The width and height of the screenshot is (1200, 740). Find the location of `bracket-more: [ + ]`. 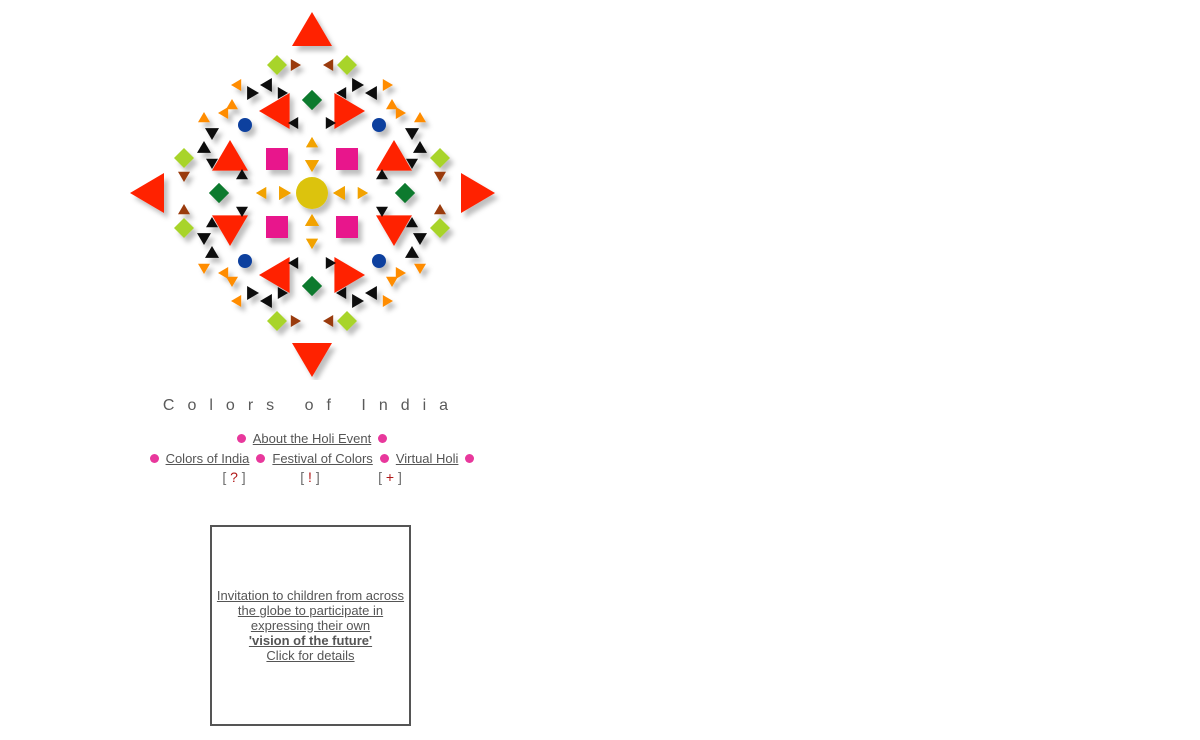

bracket-more: [ + ] is located at coordinates (390, 477).